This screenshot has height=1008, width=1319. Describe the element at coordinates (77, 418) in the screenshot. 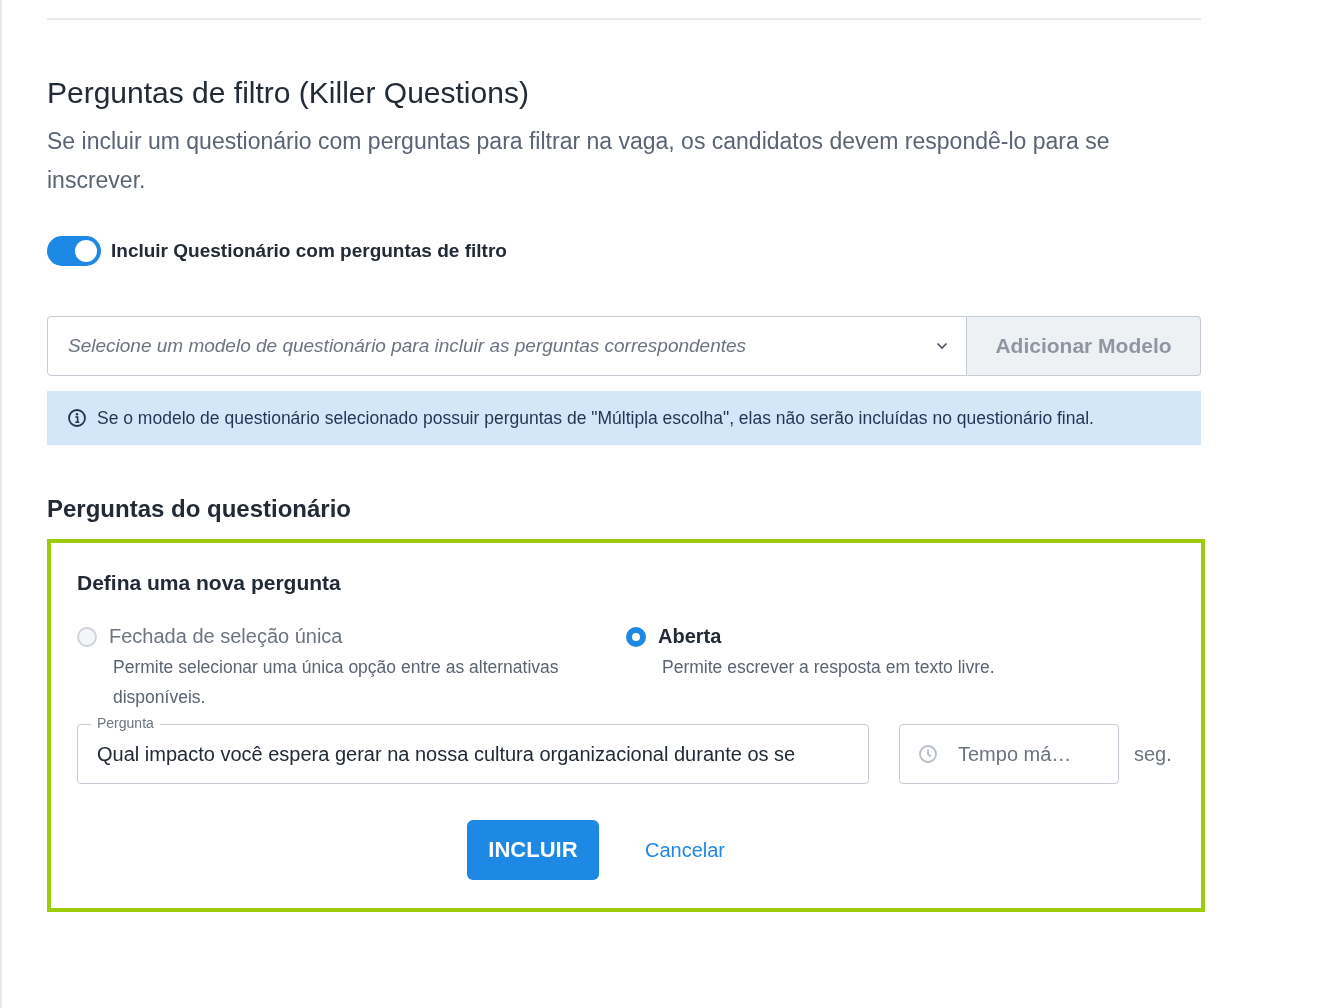

I see `info-icon` at that location.